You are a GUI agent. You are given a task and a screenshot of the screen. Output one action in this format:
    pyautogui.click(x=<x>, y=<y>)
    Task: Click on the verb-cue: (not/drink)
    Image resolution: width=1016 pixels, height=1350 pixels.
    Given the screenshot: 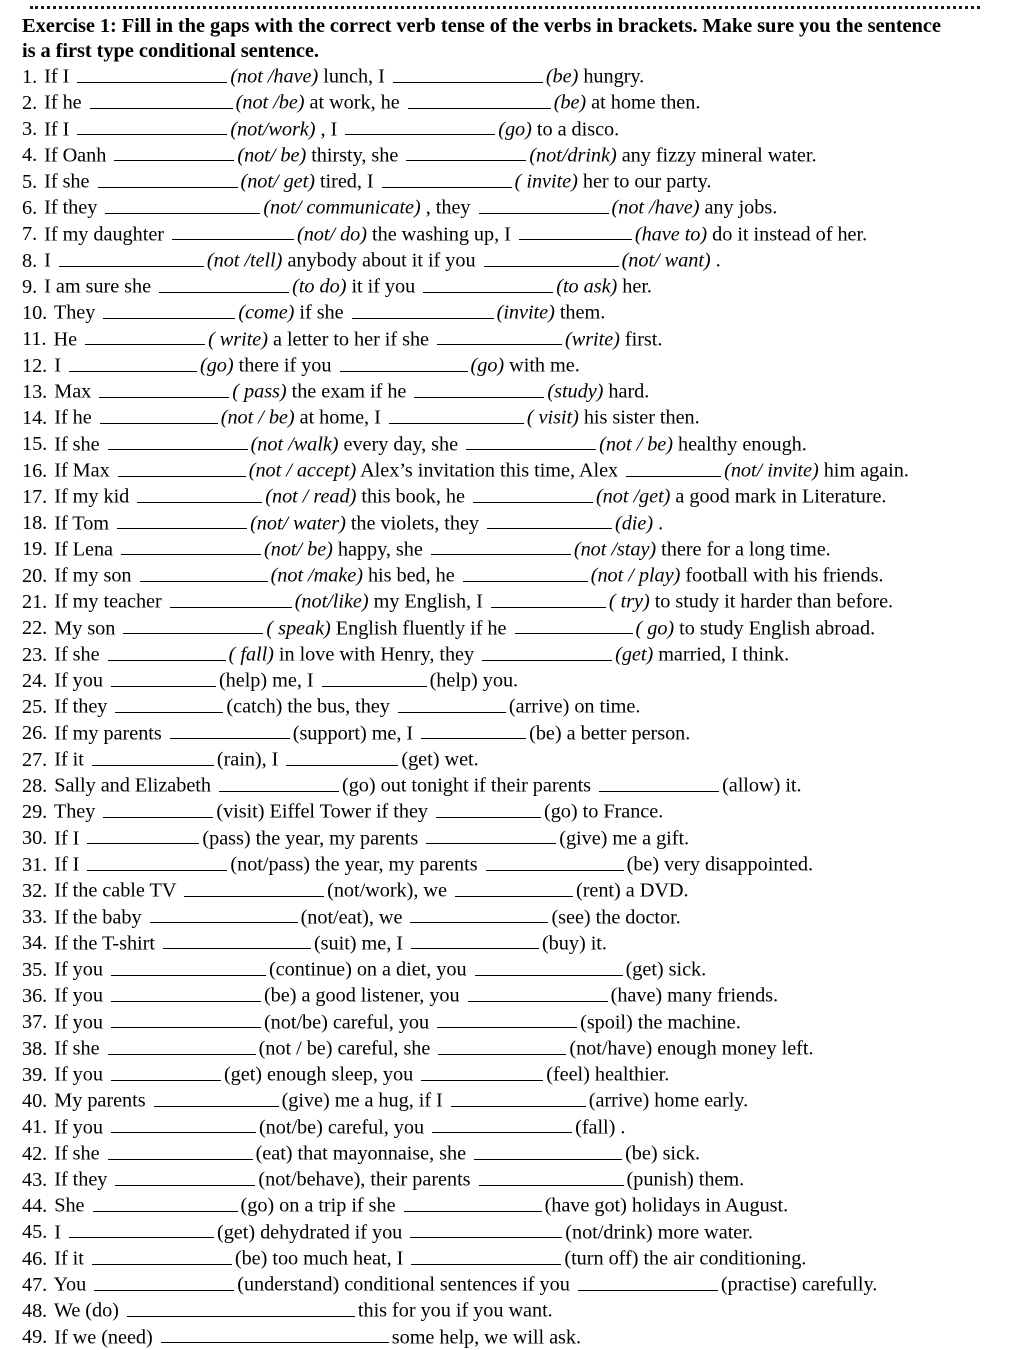 What is the action you would take?
    pyautogui.click(x=609, y=1232)
    